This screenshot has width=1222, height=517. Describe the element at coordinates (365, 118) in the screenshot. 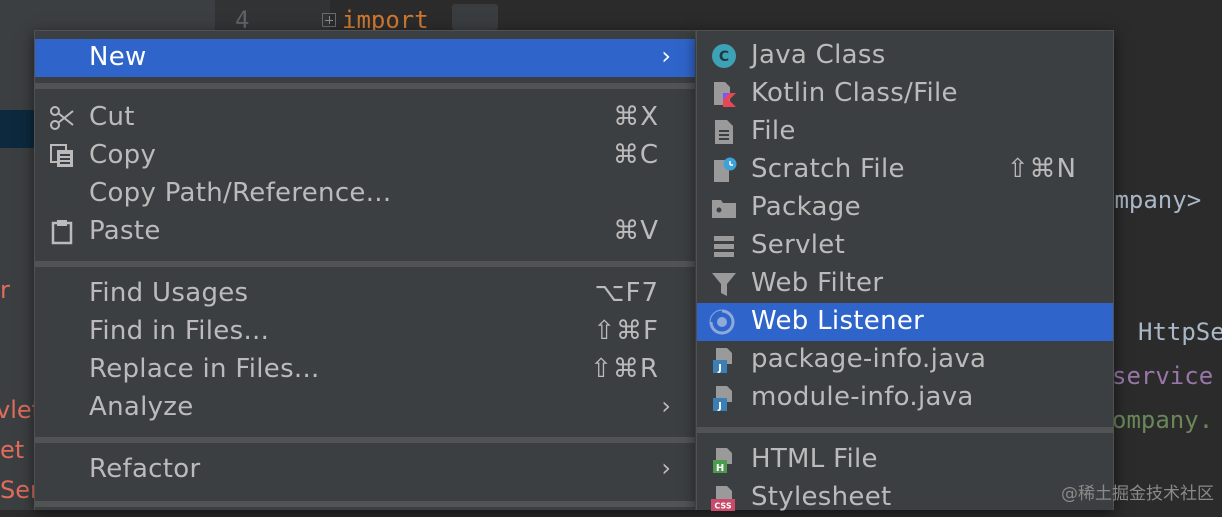

I see `menu-item-cut: Cut ⌘X` at that location.